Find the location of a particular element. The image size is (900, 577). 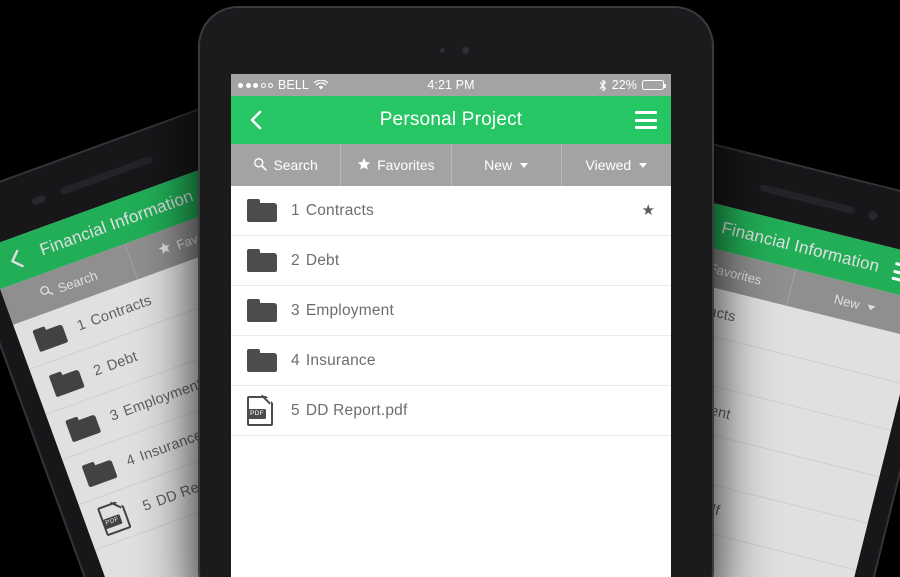

table-row: PDF 5 DD Report.pdf is located at coordinates (451, 411).